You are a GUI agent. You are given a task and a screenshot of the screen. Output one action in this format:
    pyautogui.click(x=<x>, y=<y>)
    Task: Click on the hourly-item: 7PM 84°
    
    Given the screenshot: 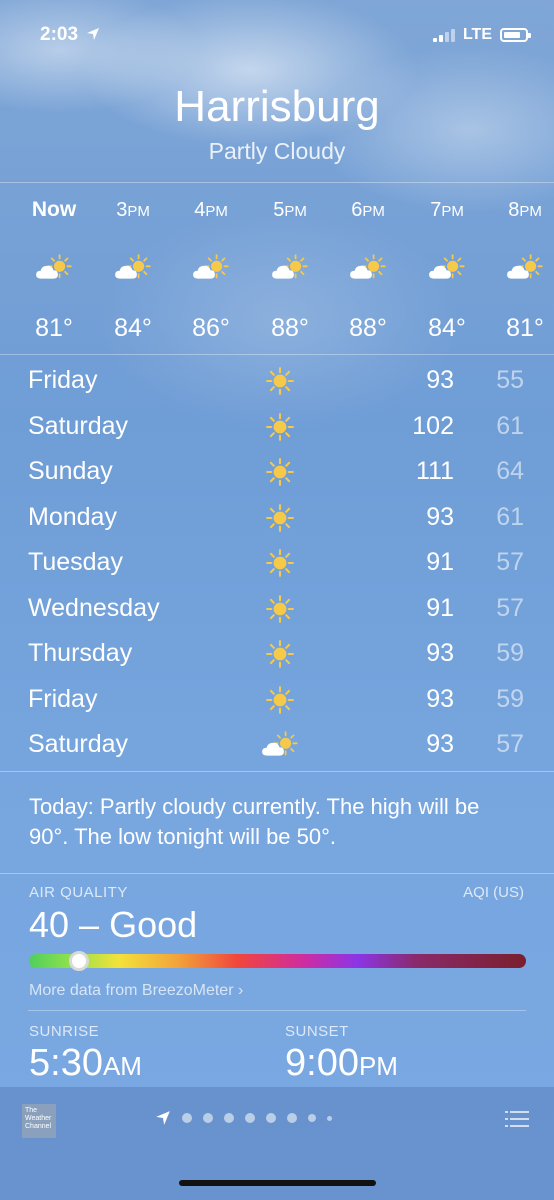 What is the action you would take?
    pyautogui.click(x=447, y=269)
    